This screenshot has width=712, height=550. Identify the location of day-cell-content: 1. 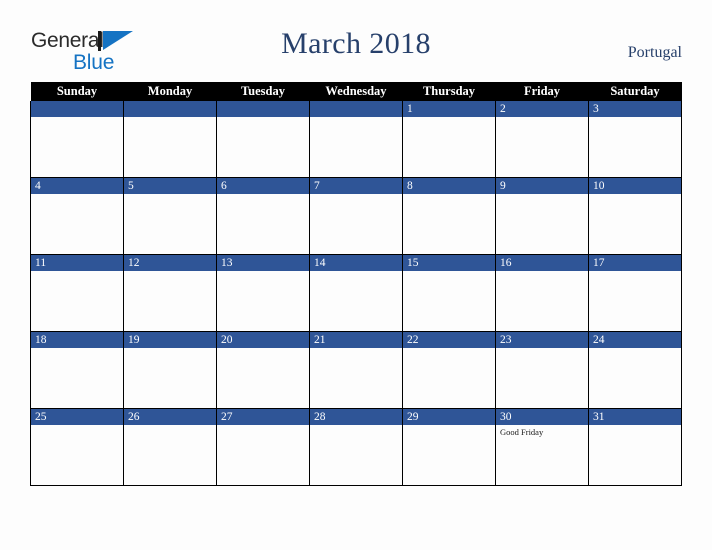
(449, 139).